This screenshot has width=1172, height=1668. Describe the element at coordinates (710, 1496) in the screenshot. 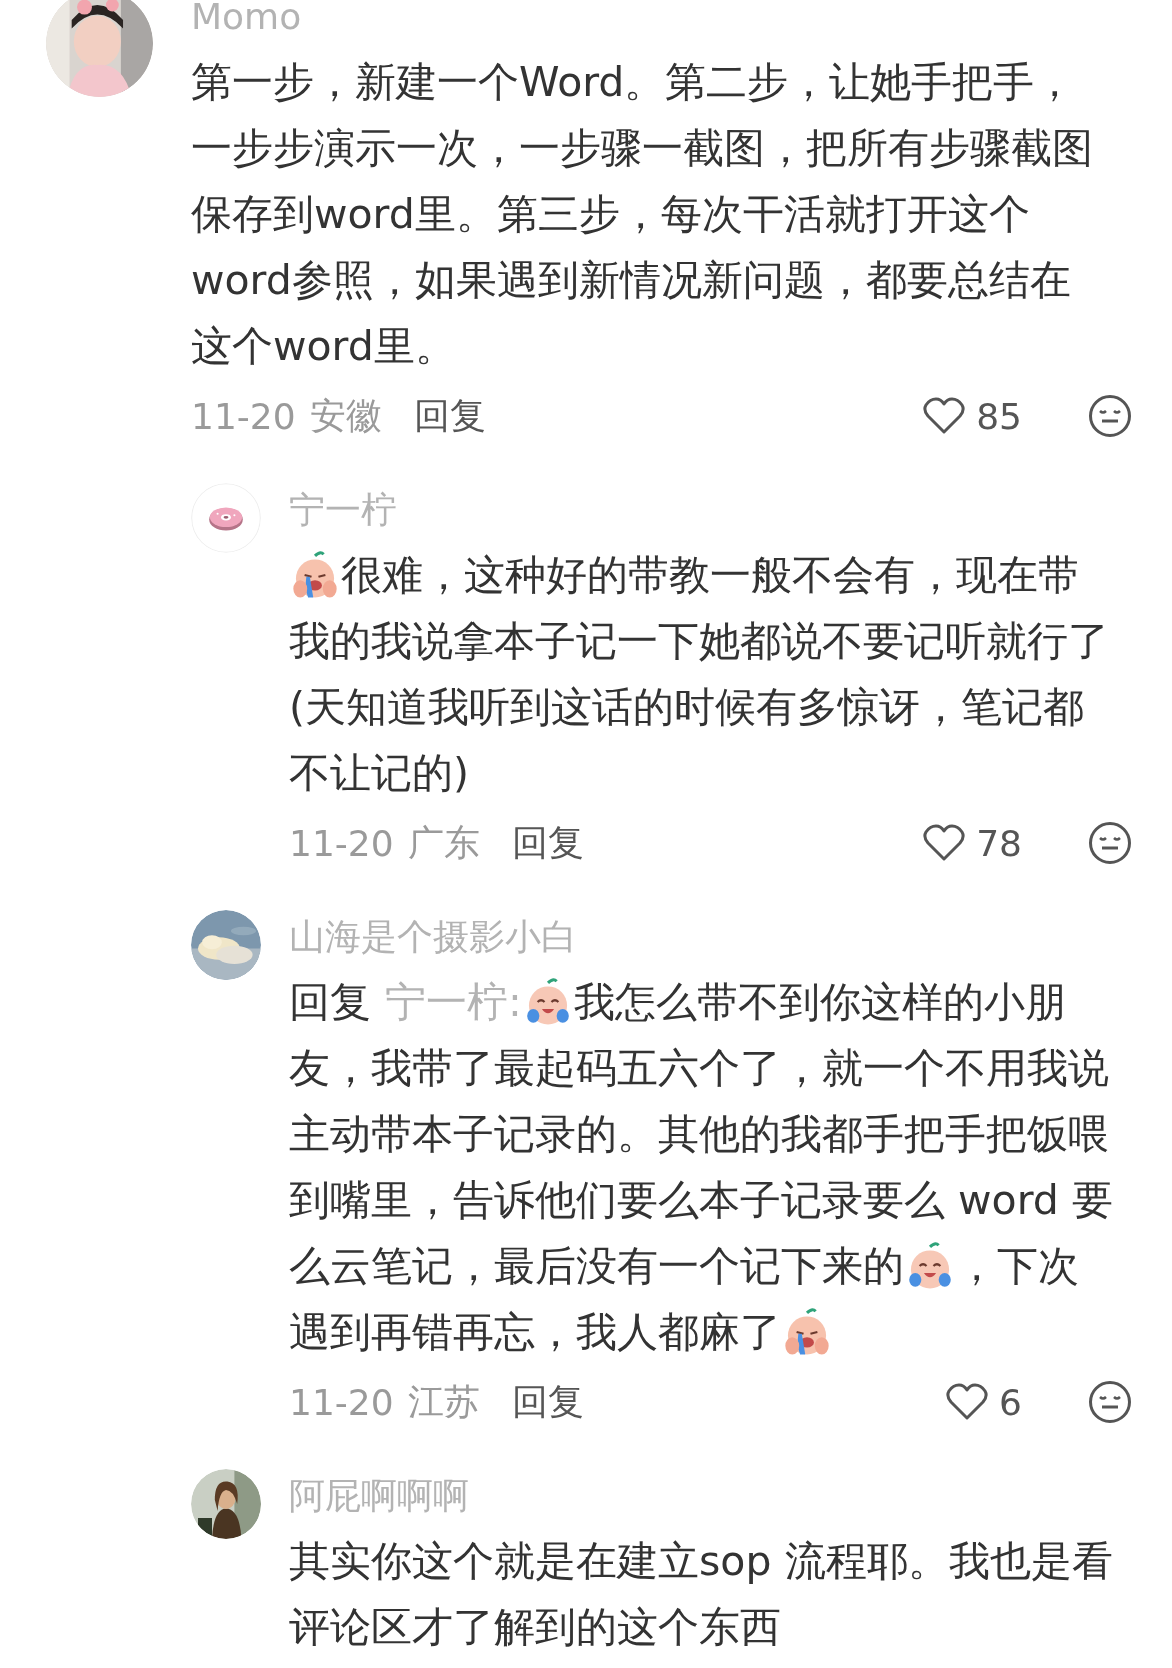

I see `username: 阿屁啊啊啊` at that location.